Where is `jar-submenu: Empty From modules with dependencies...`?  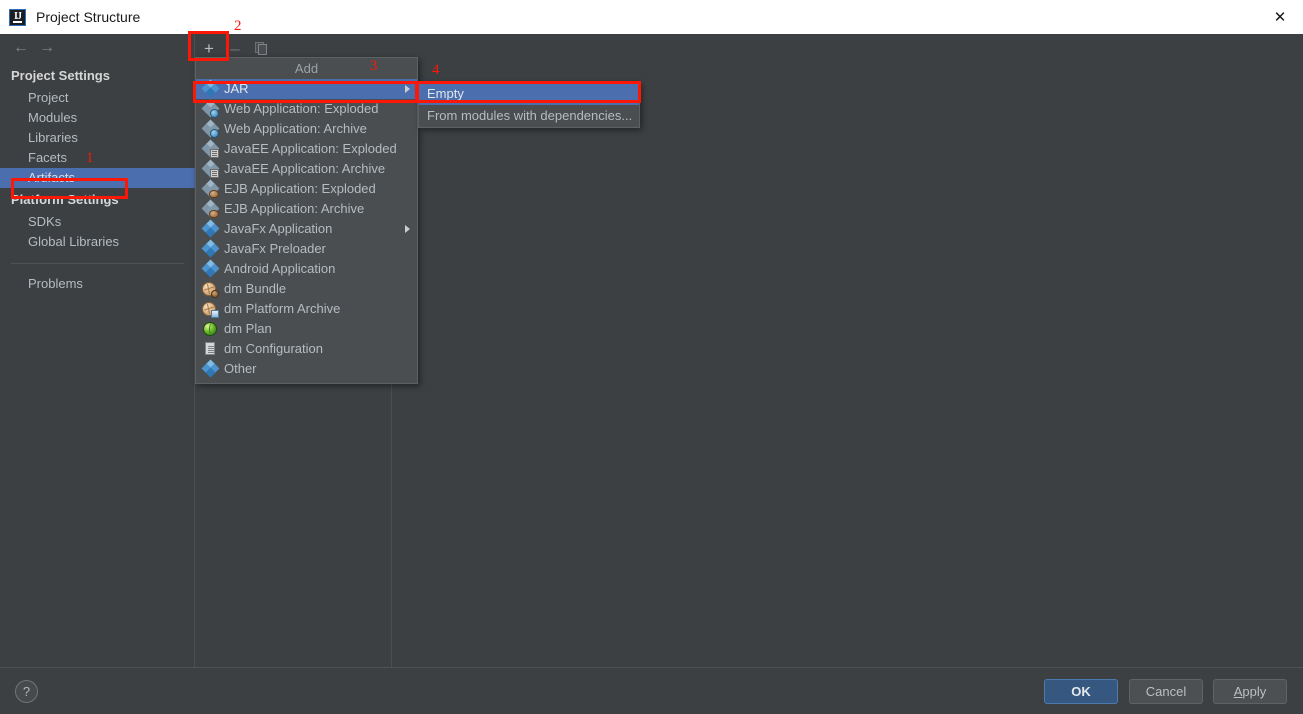 jar-submenu: Empty From modules with dependencies... is located at coordinates (529, 105).